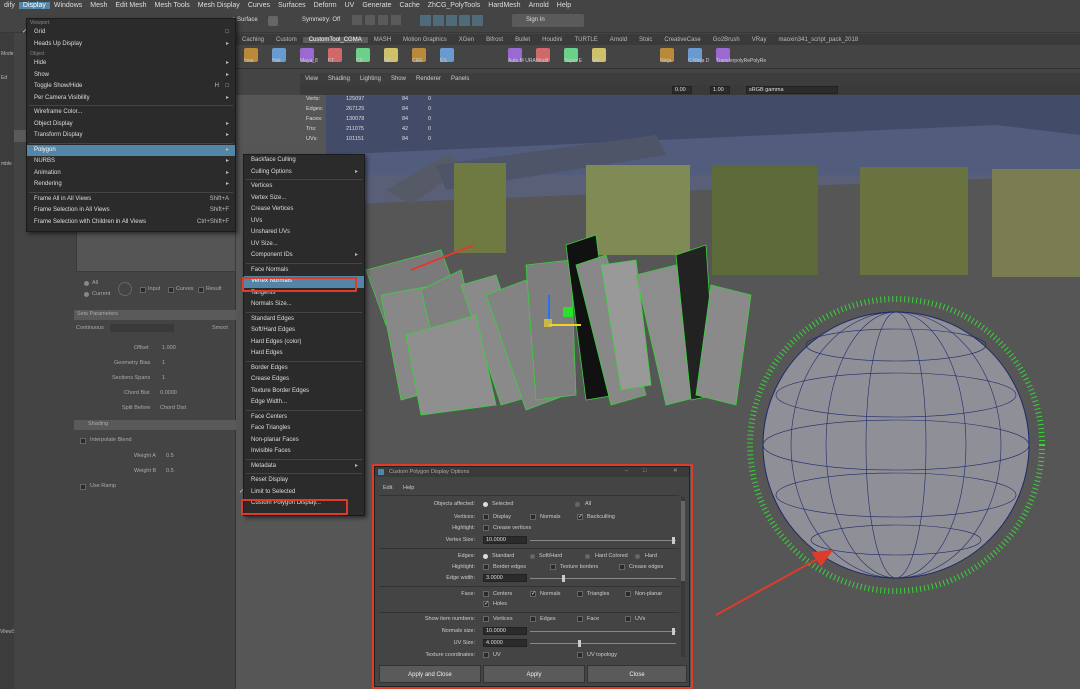  Describe the element at coordinates (83, 441) in the screenshot. I see `interp-checkbox` at that location.